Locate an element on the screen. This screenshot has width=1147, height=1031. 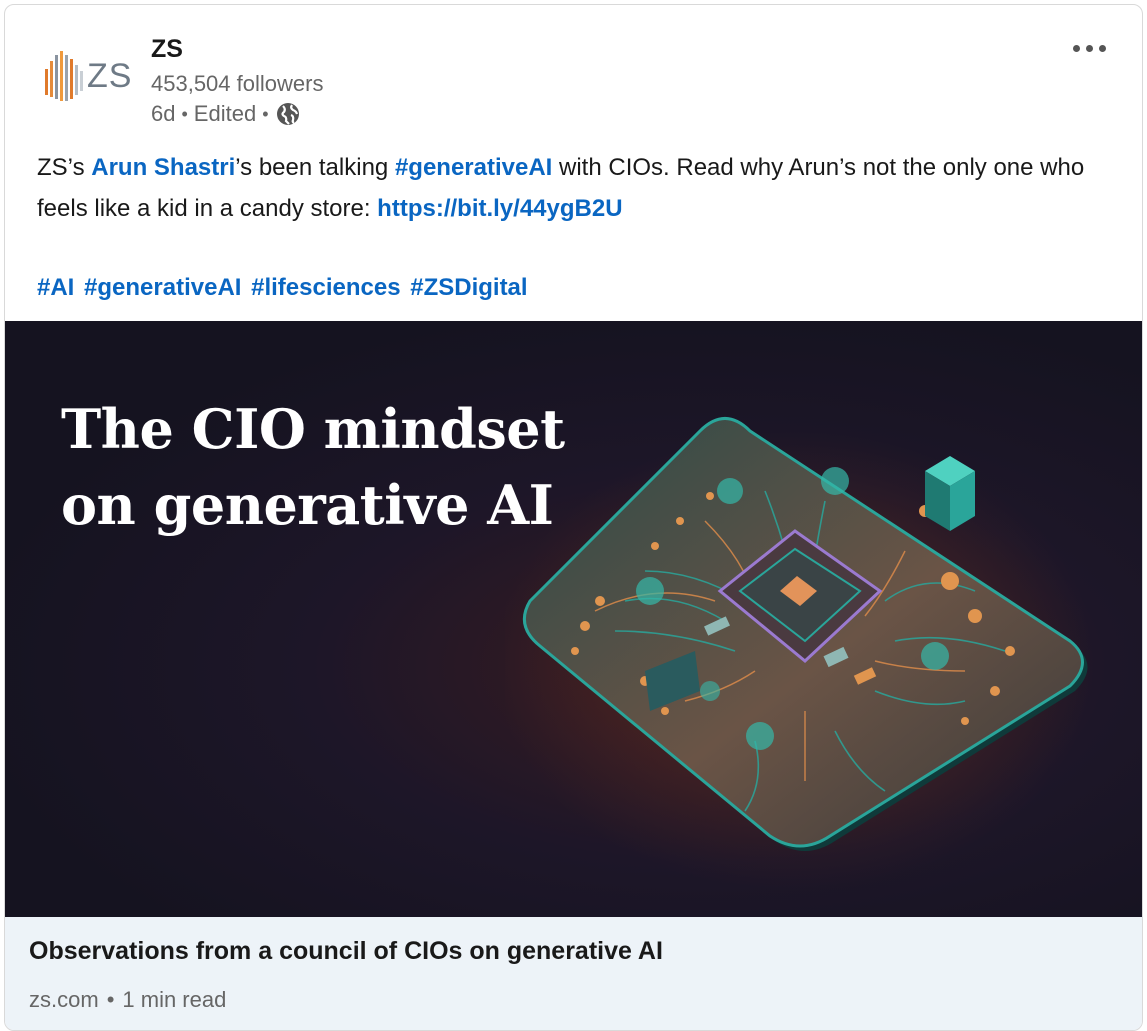
mention-link: Arun Shastri is located at coordinates (163, 167).